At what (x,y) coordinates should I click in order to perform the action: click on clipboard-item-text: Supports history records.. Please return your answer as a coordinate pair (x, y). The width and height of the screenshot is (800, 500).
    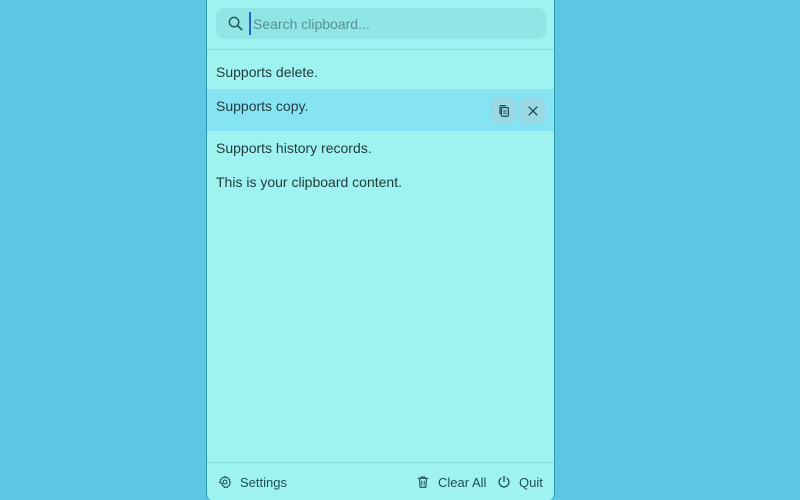
    Looking at the image, I should click on (294, 148).